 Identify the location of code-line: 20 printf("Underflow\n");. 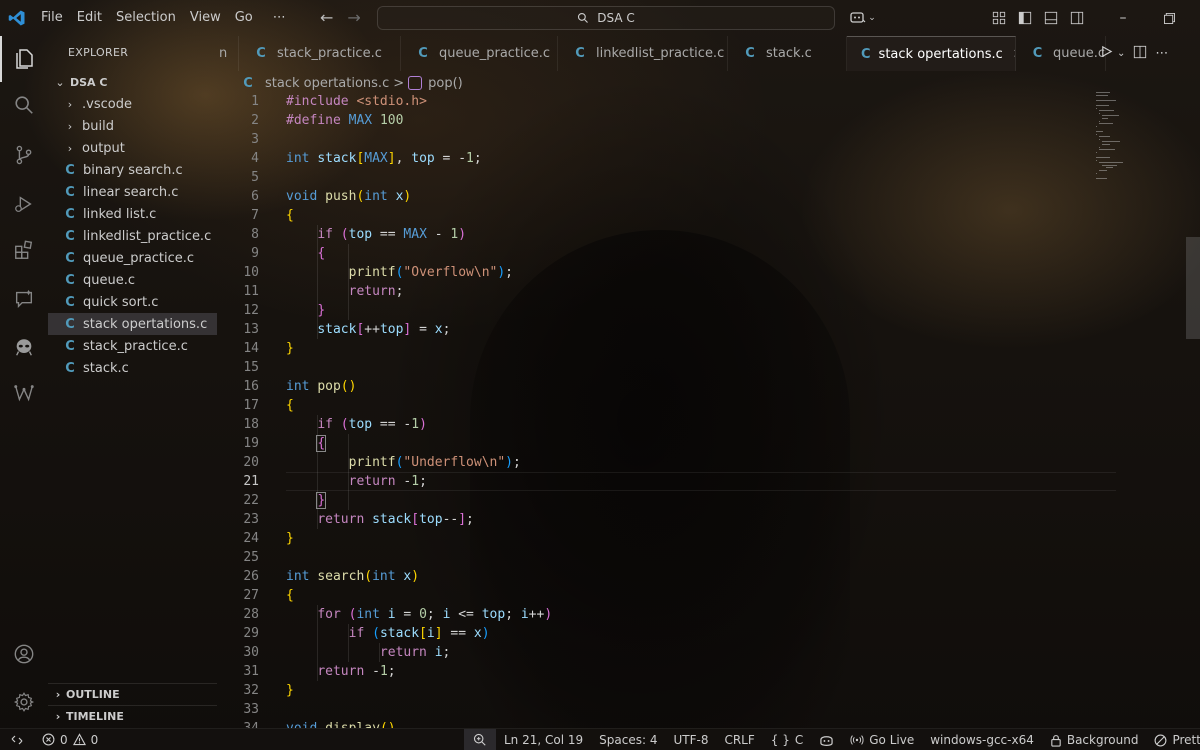
(657, 462).